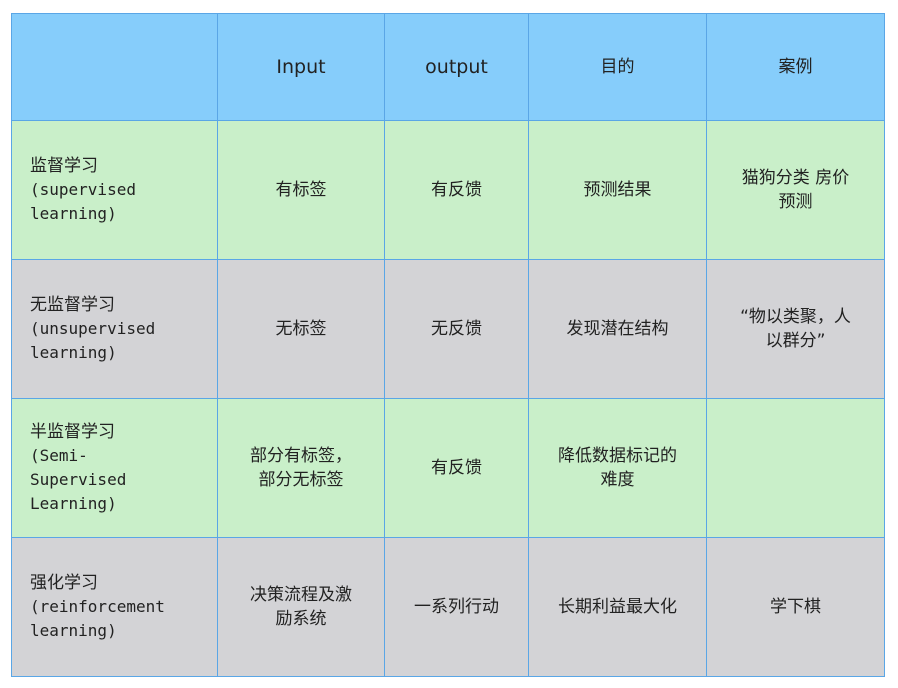 The height and width of the screenshot is (688, 898). I want to click on learning-type-en: Supervised, so click(78, 479).